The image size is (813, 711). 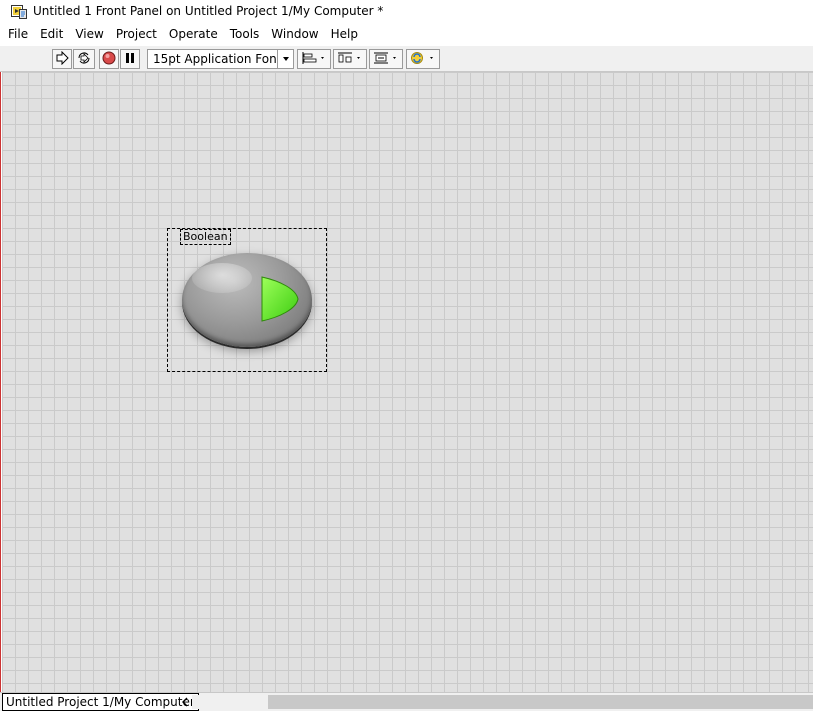 I want to click on context-label: Untitled Project 1/My Computer, so click(x=100, y=702).